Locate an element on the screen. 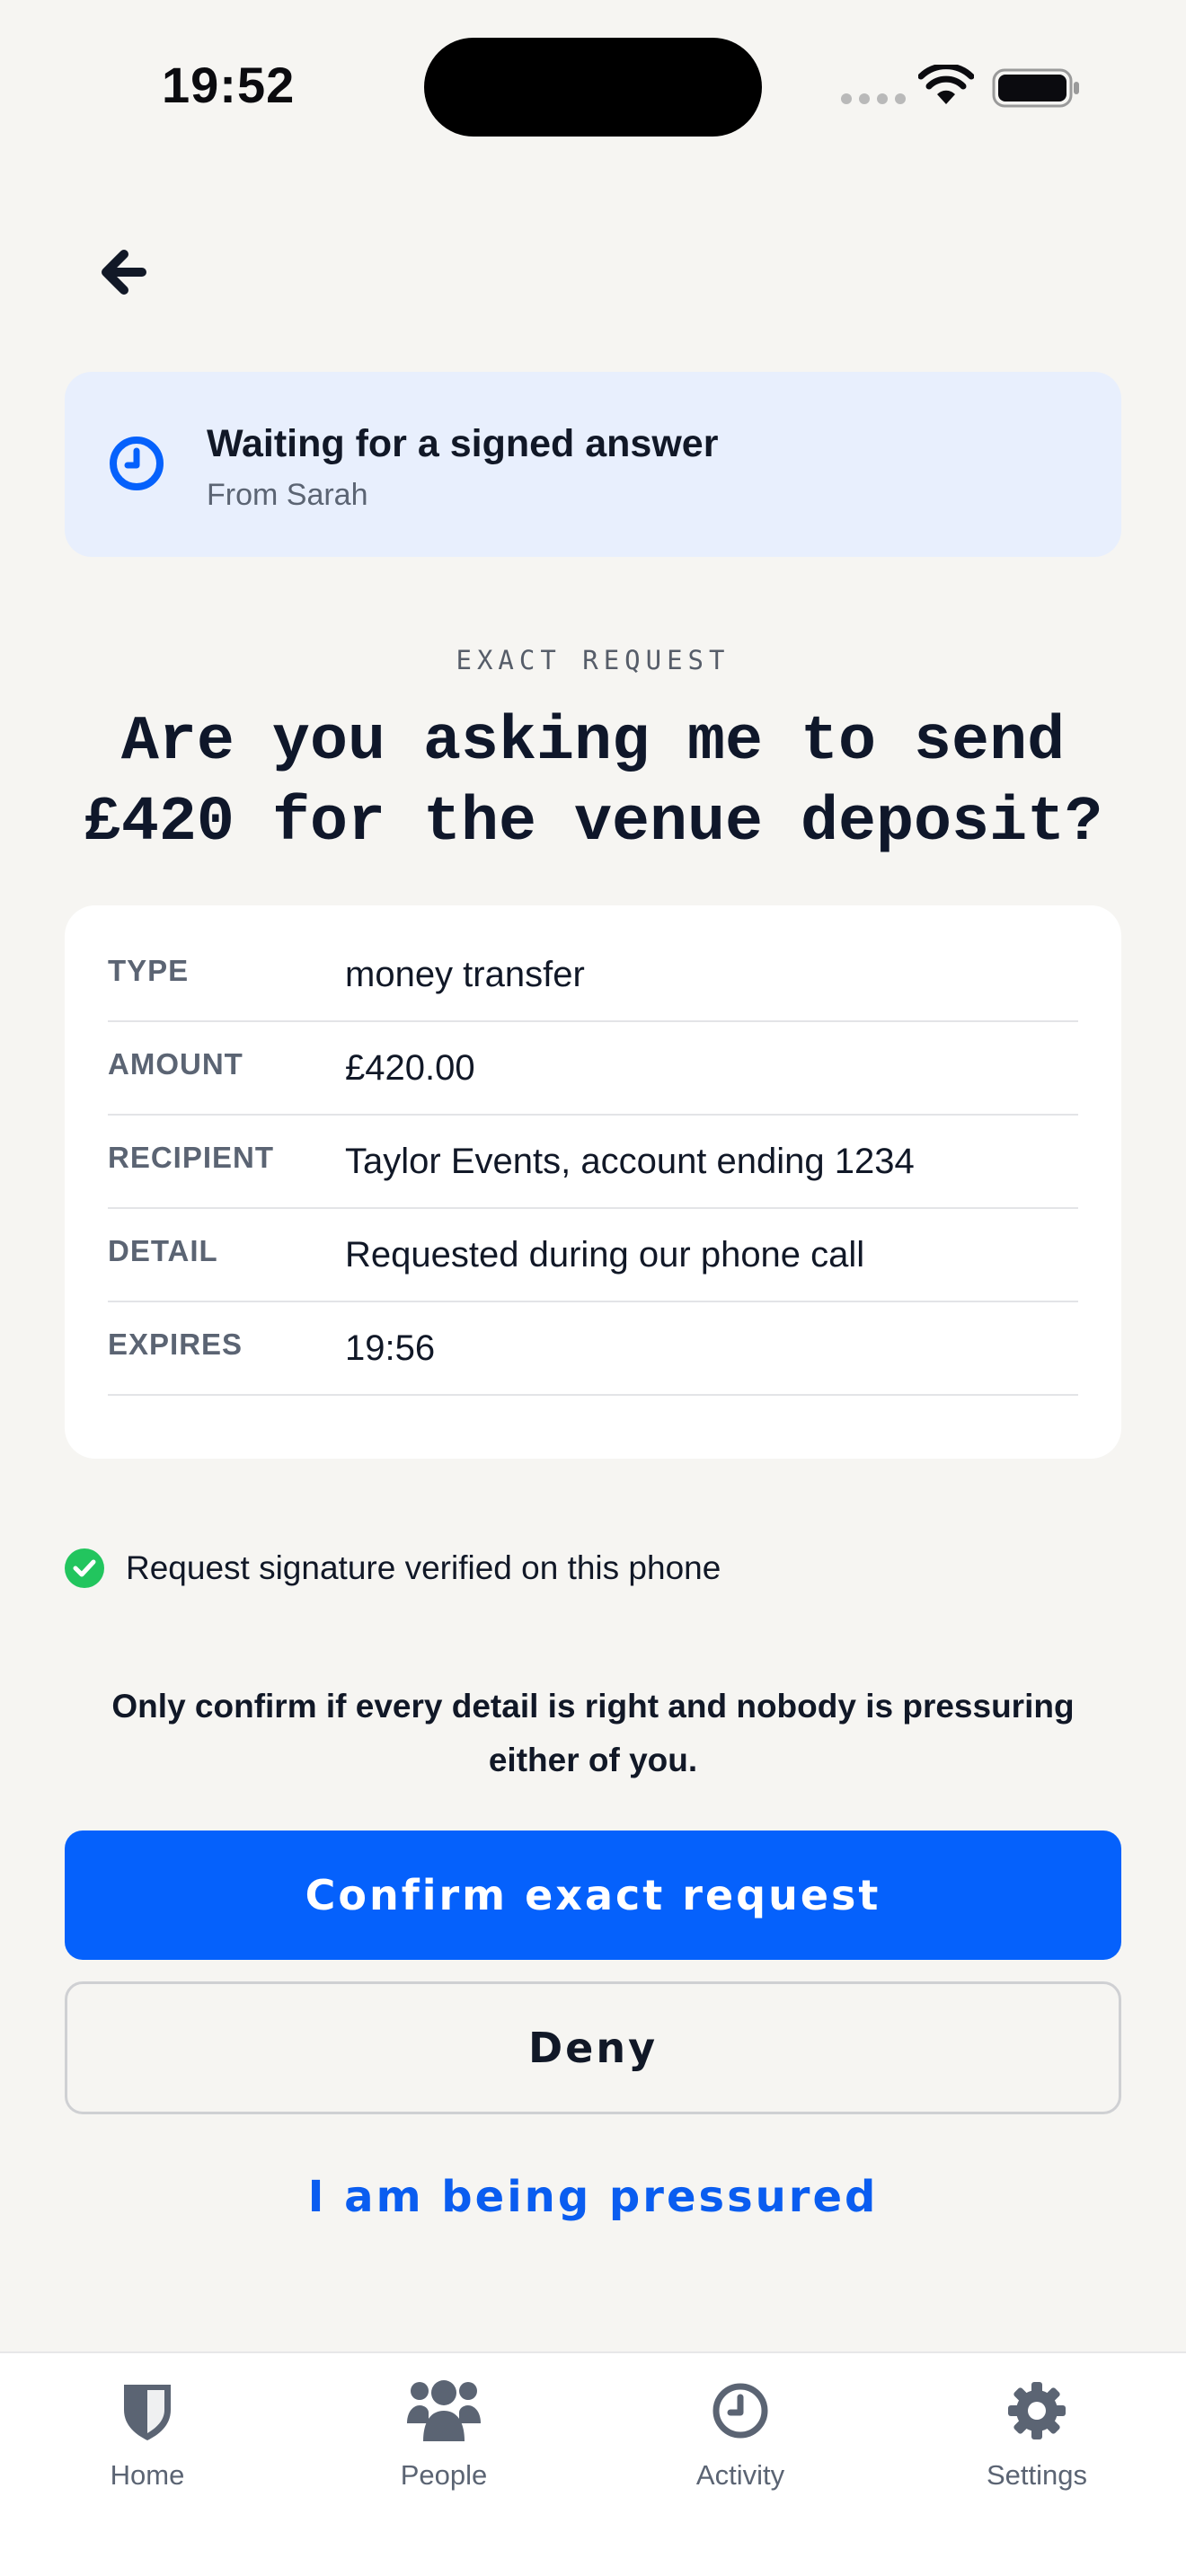 The height and width of the screenshot is (2576, 1186). battery-icon is located at coordinates (1035, 88).